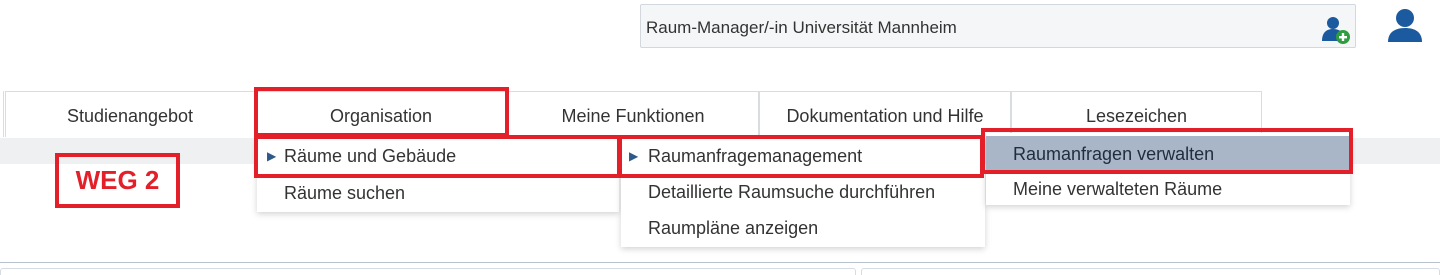  Describe the element at coordinates (801, 27) in the screenshot. I see `role-selector-value: Raum-Manager/-in Universität Mannheim` at that location.